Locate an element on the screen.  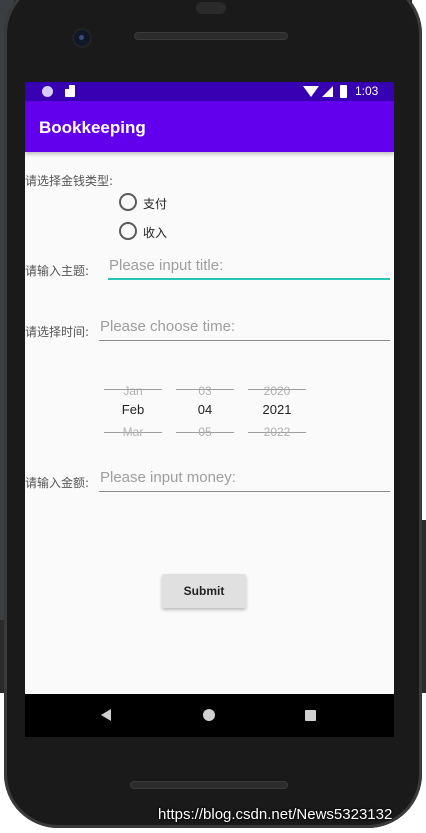
time-label: 请选择时间: is located at coordinates (57, 332).